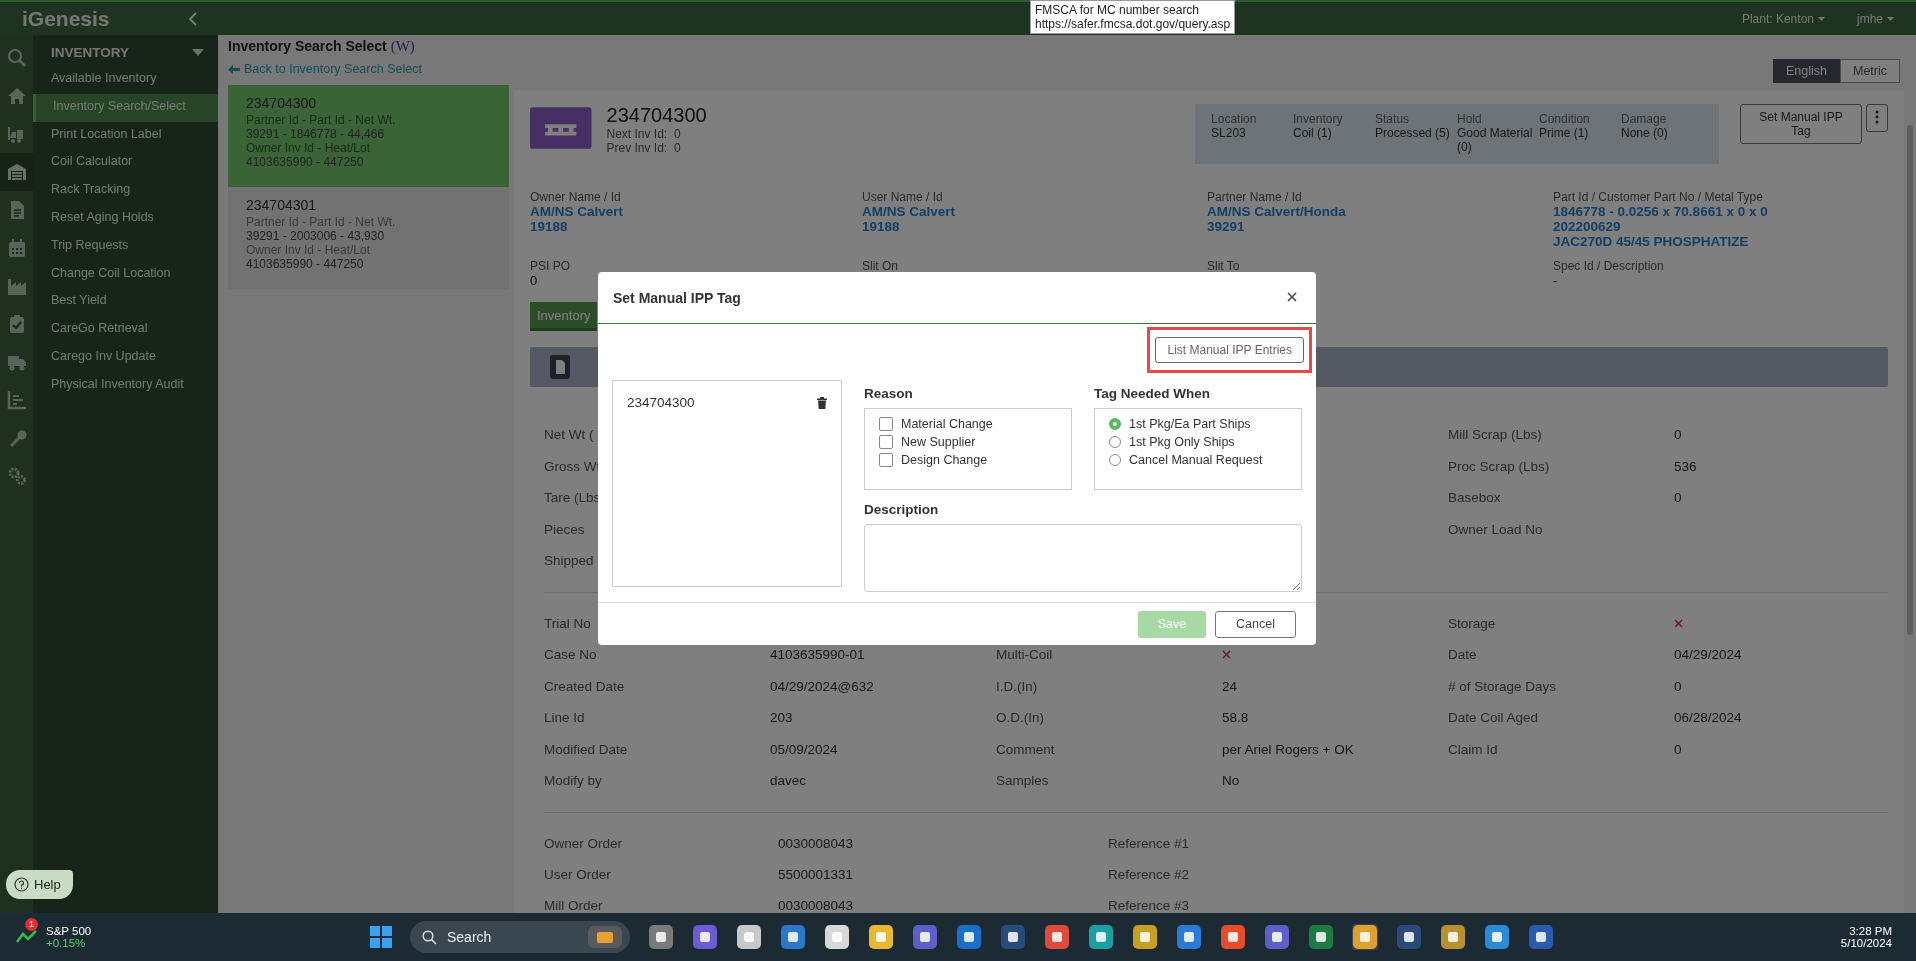 This screenshot has width=1916, height=961. I want to click on unit-toggle: English, so click(1806, 71).